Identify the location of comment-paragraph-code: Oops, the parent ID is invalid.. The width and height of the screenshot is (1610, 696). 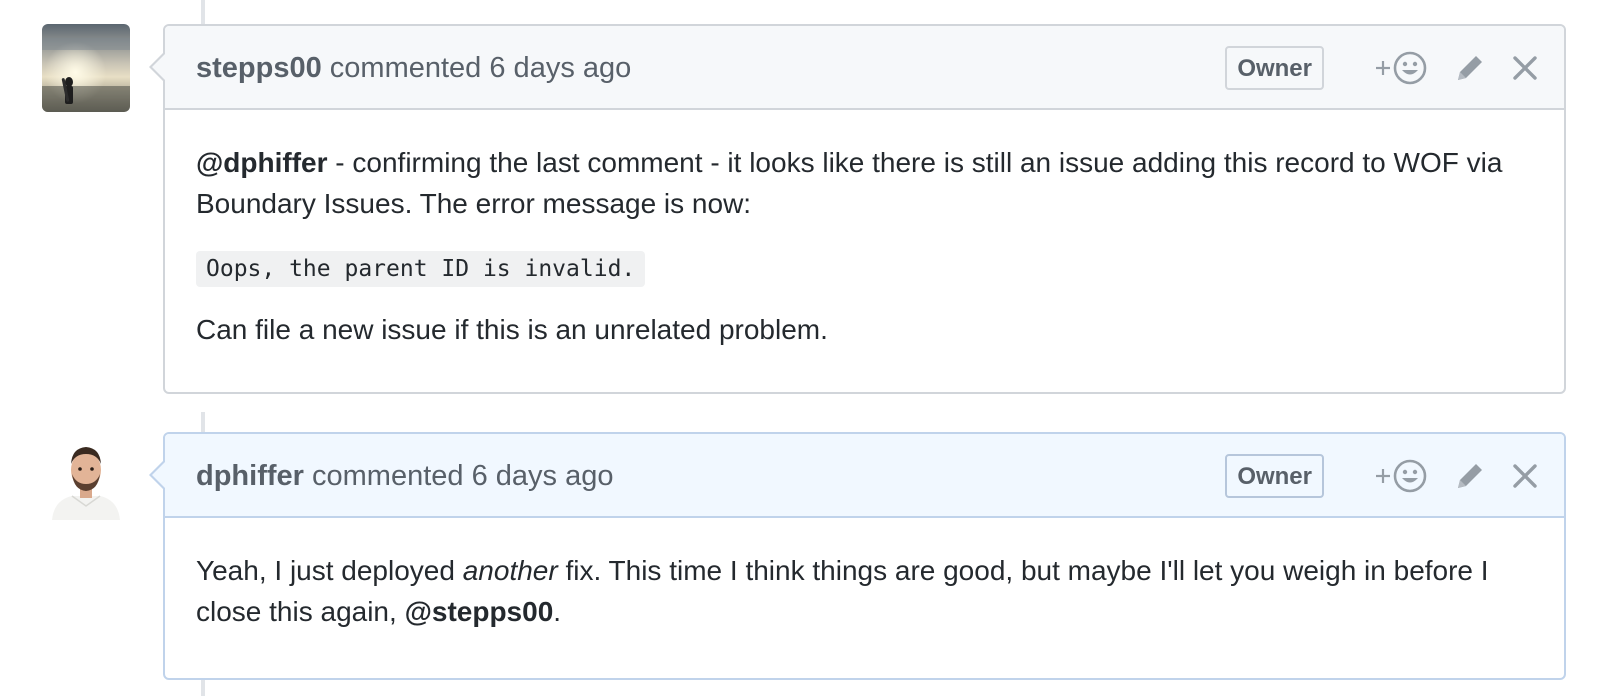
(864, 266).